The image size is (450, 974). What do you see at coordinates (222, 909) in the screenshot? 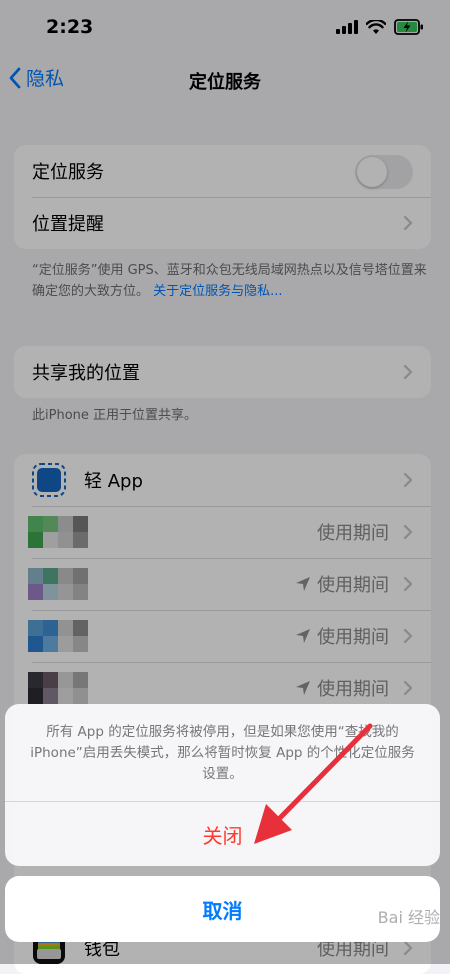
I see `cancel-button: 取消` at bounding box center [222, 909].